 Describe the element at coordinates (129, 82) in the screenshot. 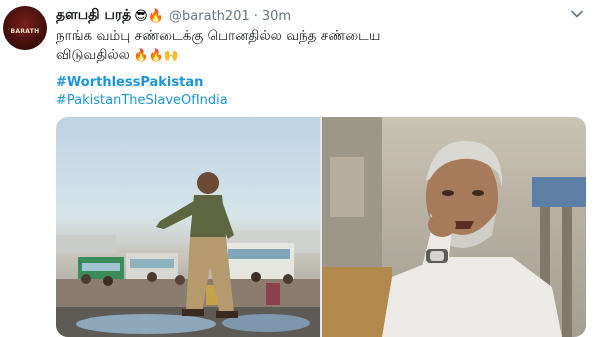

I see `hashtag-worthless-pakistan: #WorthlessPakistan` at that location.